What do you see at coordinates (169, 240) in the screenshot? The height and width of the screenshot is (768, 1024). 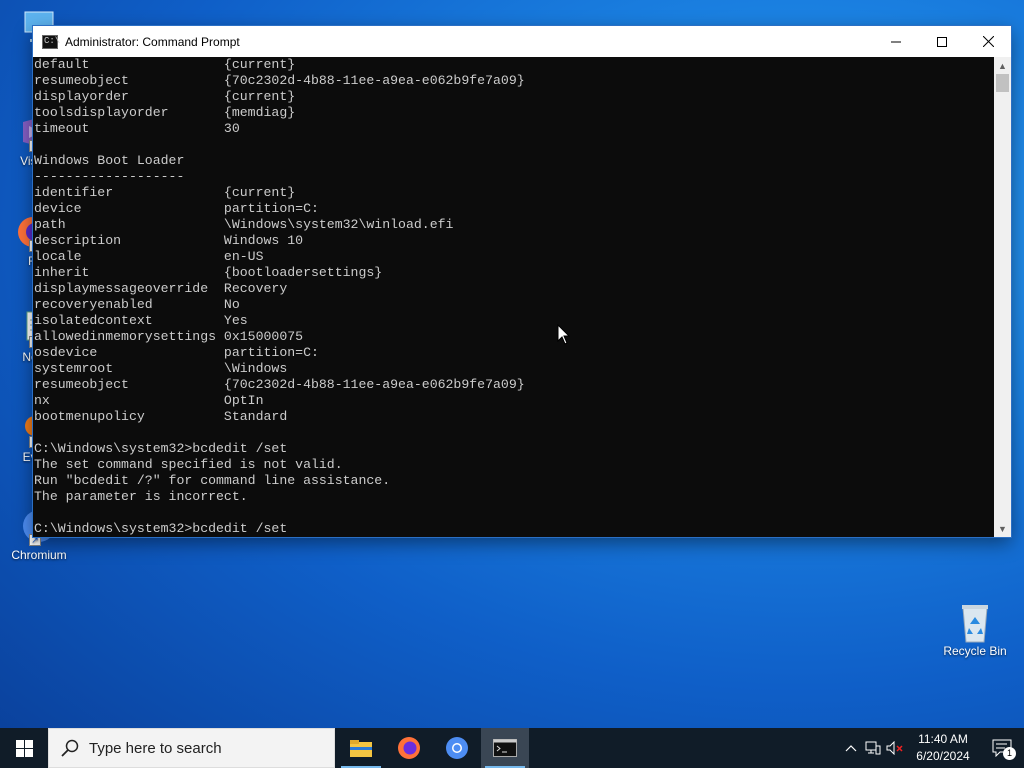 I see `console-line: description Windows 10` at bounding box center [169, 240].